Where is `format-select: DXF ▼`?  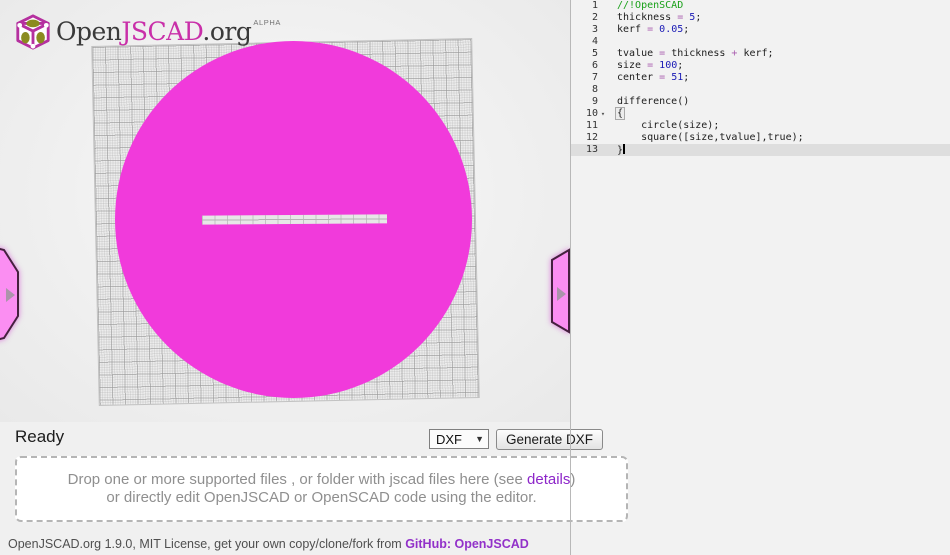
format-select: DXF ▼ is located at coordinates (459, 439).